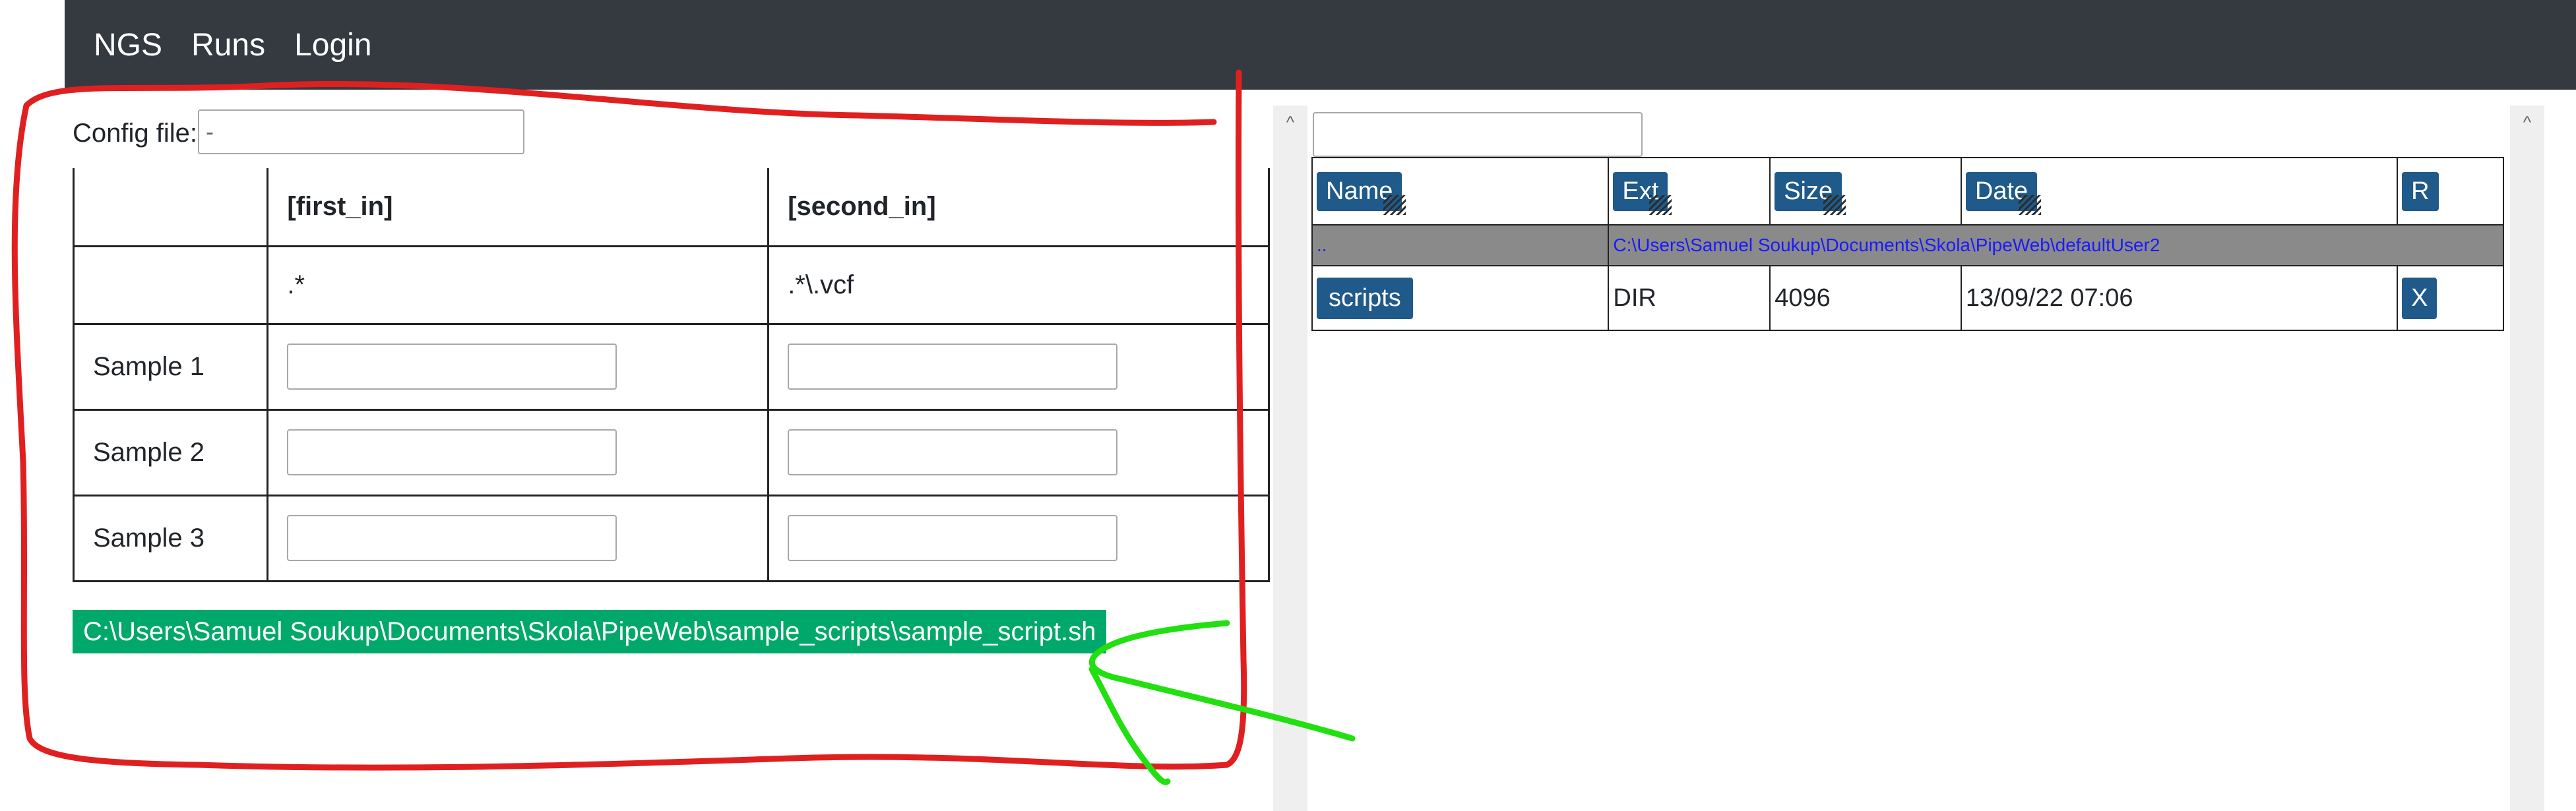 The image size is (2576, 811). Describe the element at coordinates (953, 538) in the screenshot. I see `sample-3-second-input` at that location.